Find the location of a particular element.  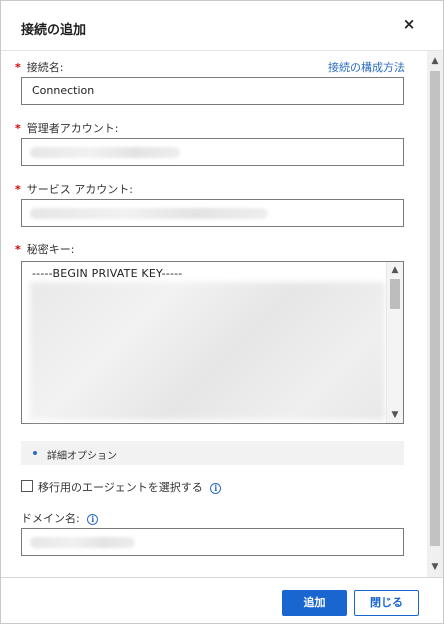

admin-account-input is located at coordinates (212, 152).